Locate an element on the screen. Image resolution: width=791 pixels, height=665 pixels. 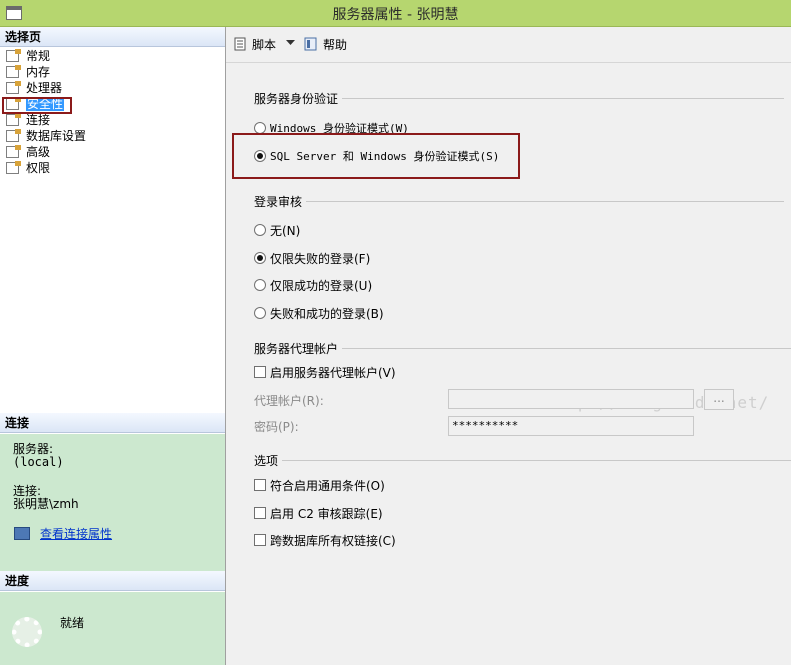
page-item-permissions: 权限 is located at coordinates (112, 168).